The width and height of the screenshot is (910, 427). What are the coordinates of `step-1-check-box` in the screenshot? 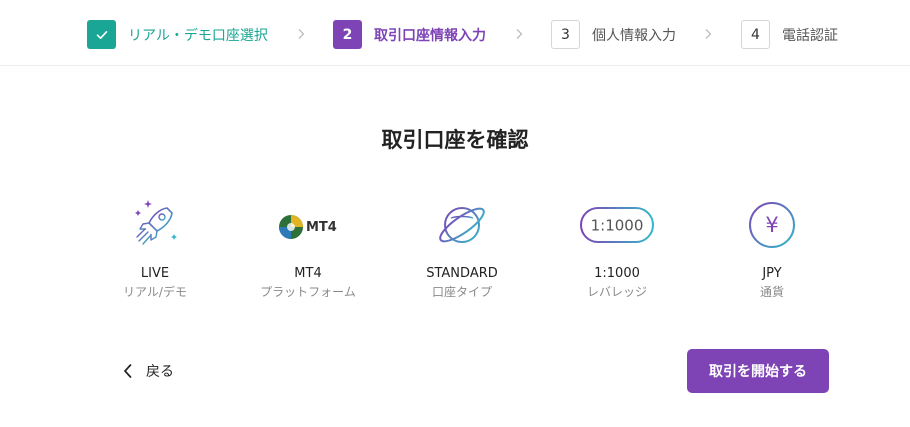 It's located at (101, 34).